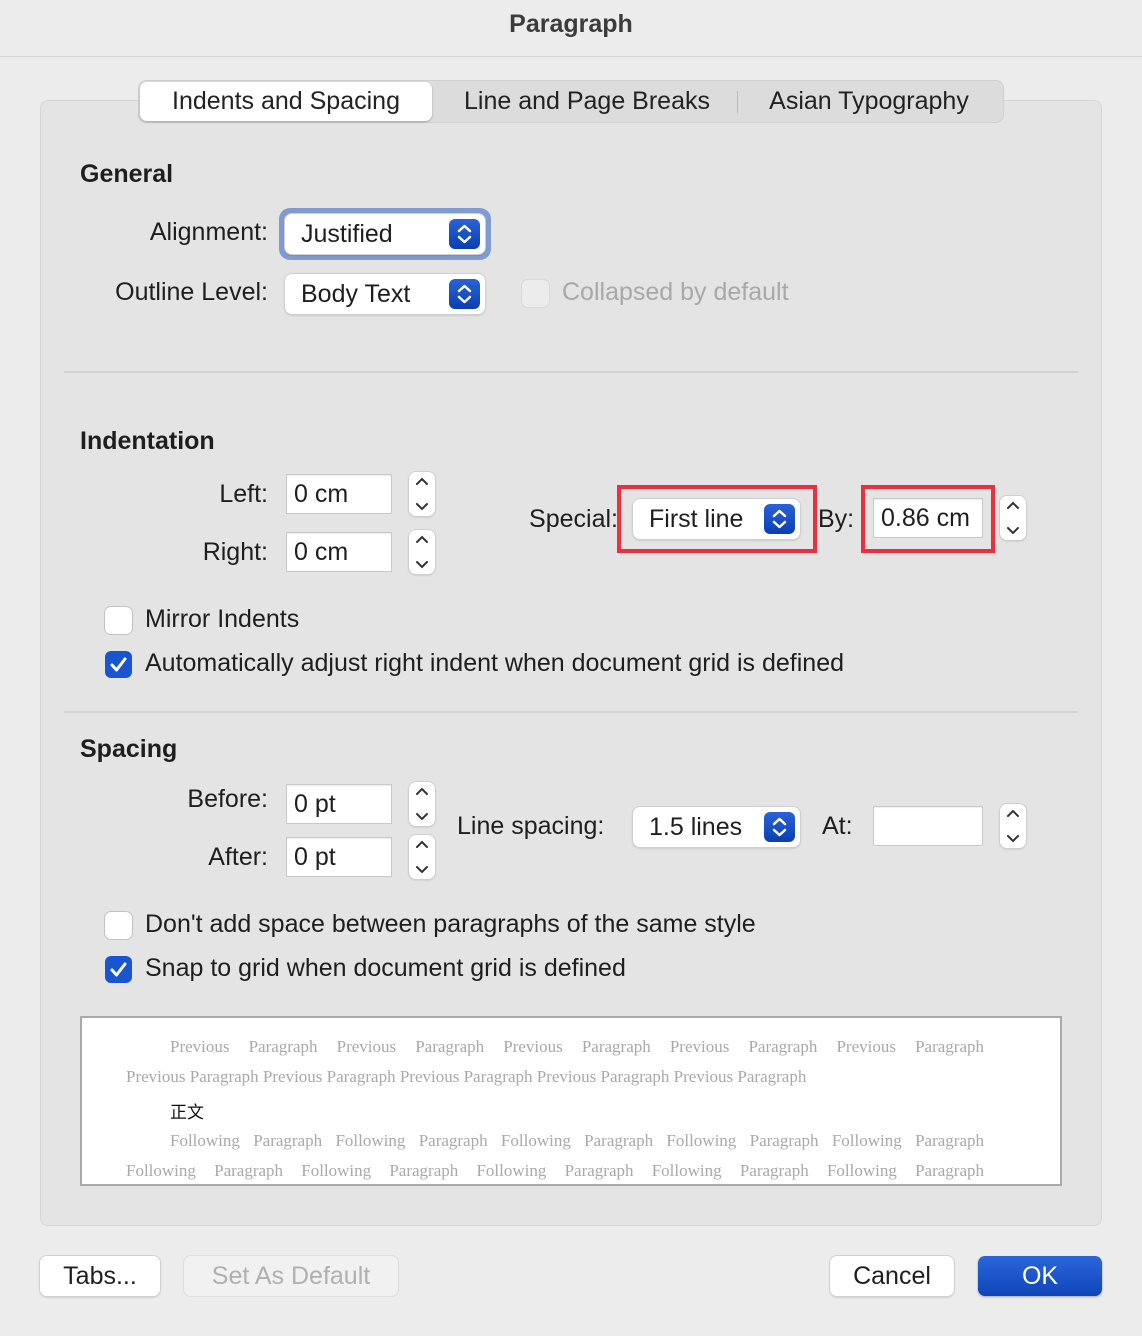 The height and width of the screenshot is (1336, 1142). I want to click on line-spacing-label: Line spacing:, so click(531, 826).